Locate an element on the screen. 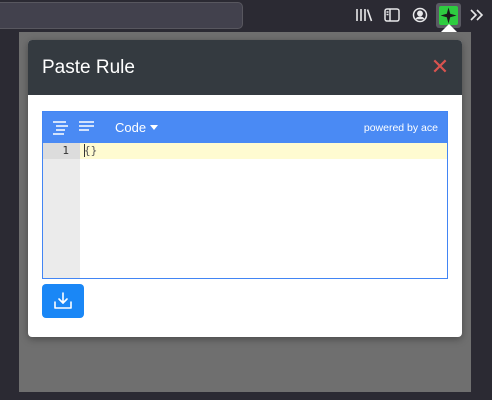  overflow-icon is located at coordinates (477, 15).